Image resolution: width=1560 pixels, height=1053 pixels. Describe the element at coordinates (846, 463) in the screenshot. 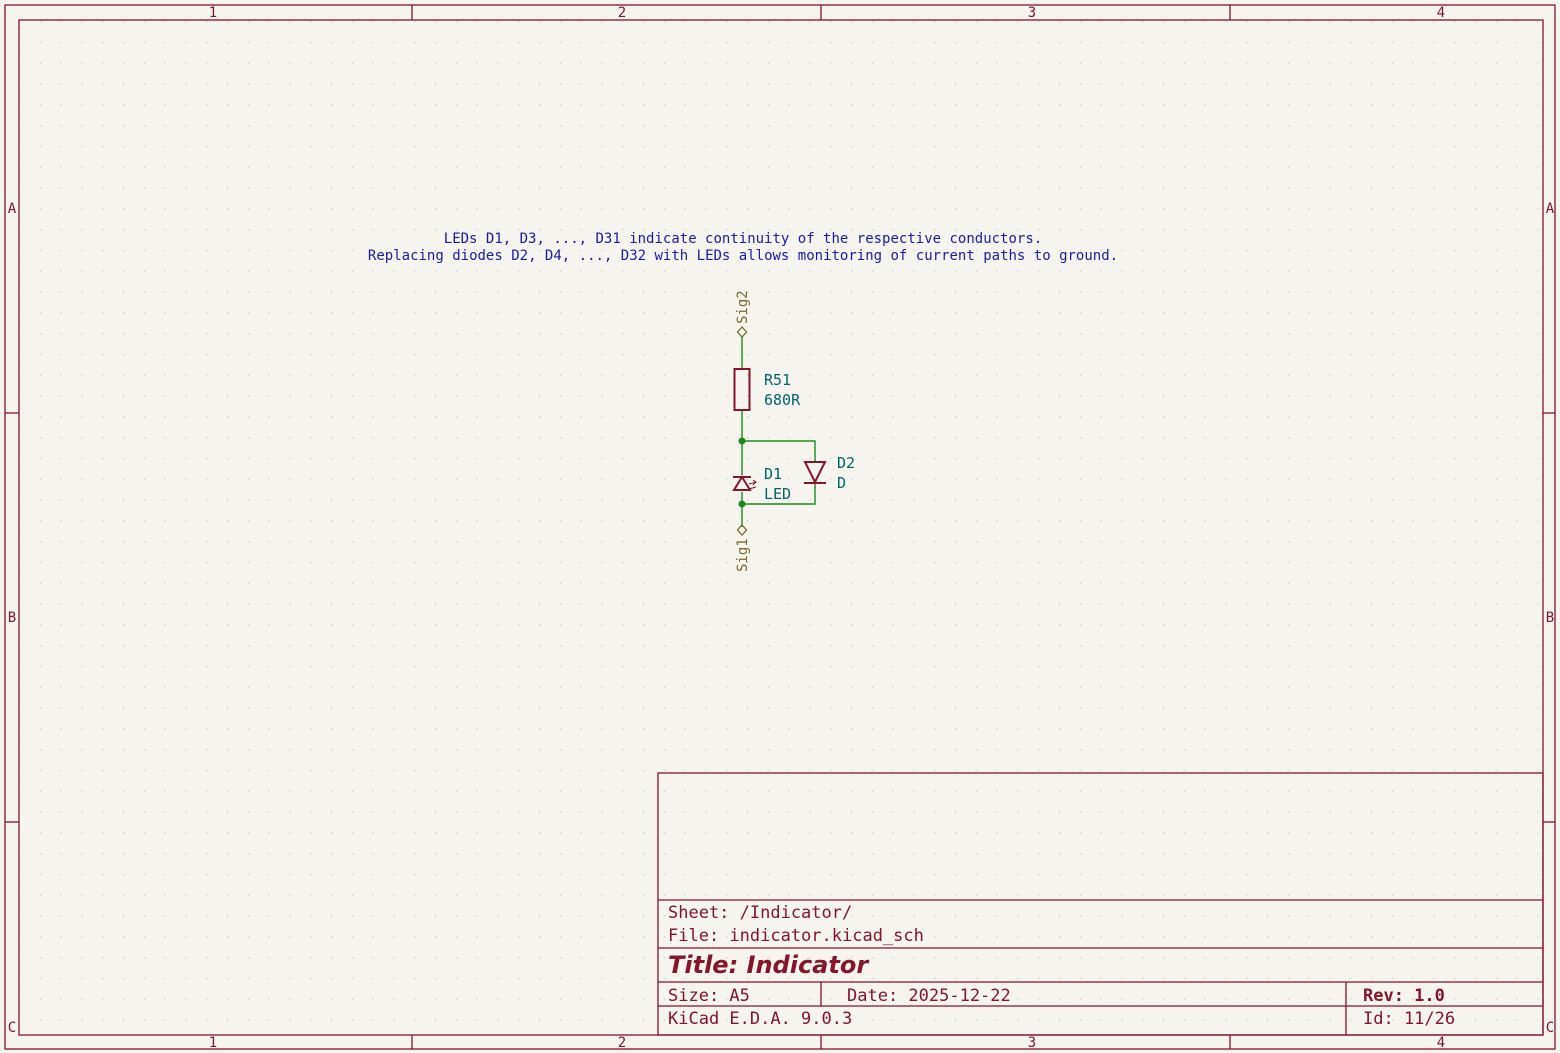

I see `d2-reference: D2` at that location.